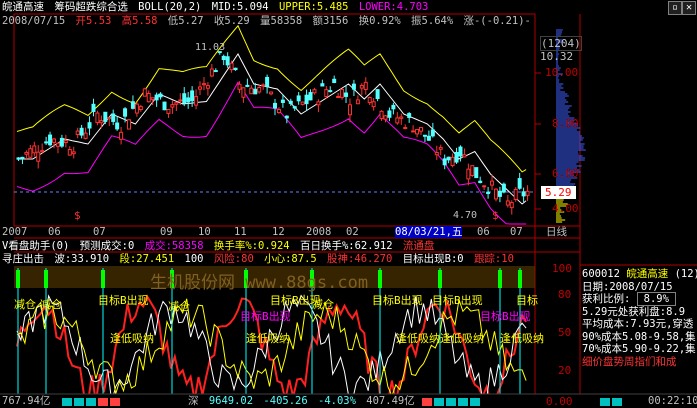 Image resolution: width=697 pixels, height=408 pixels. What do you see at coordinates (556, 232) in the screenshot?
I see `tab-daily: 日线` at bounding box center [556, 232].